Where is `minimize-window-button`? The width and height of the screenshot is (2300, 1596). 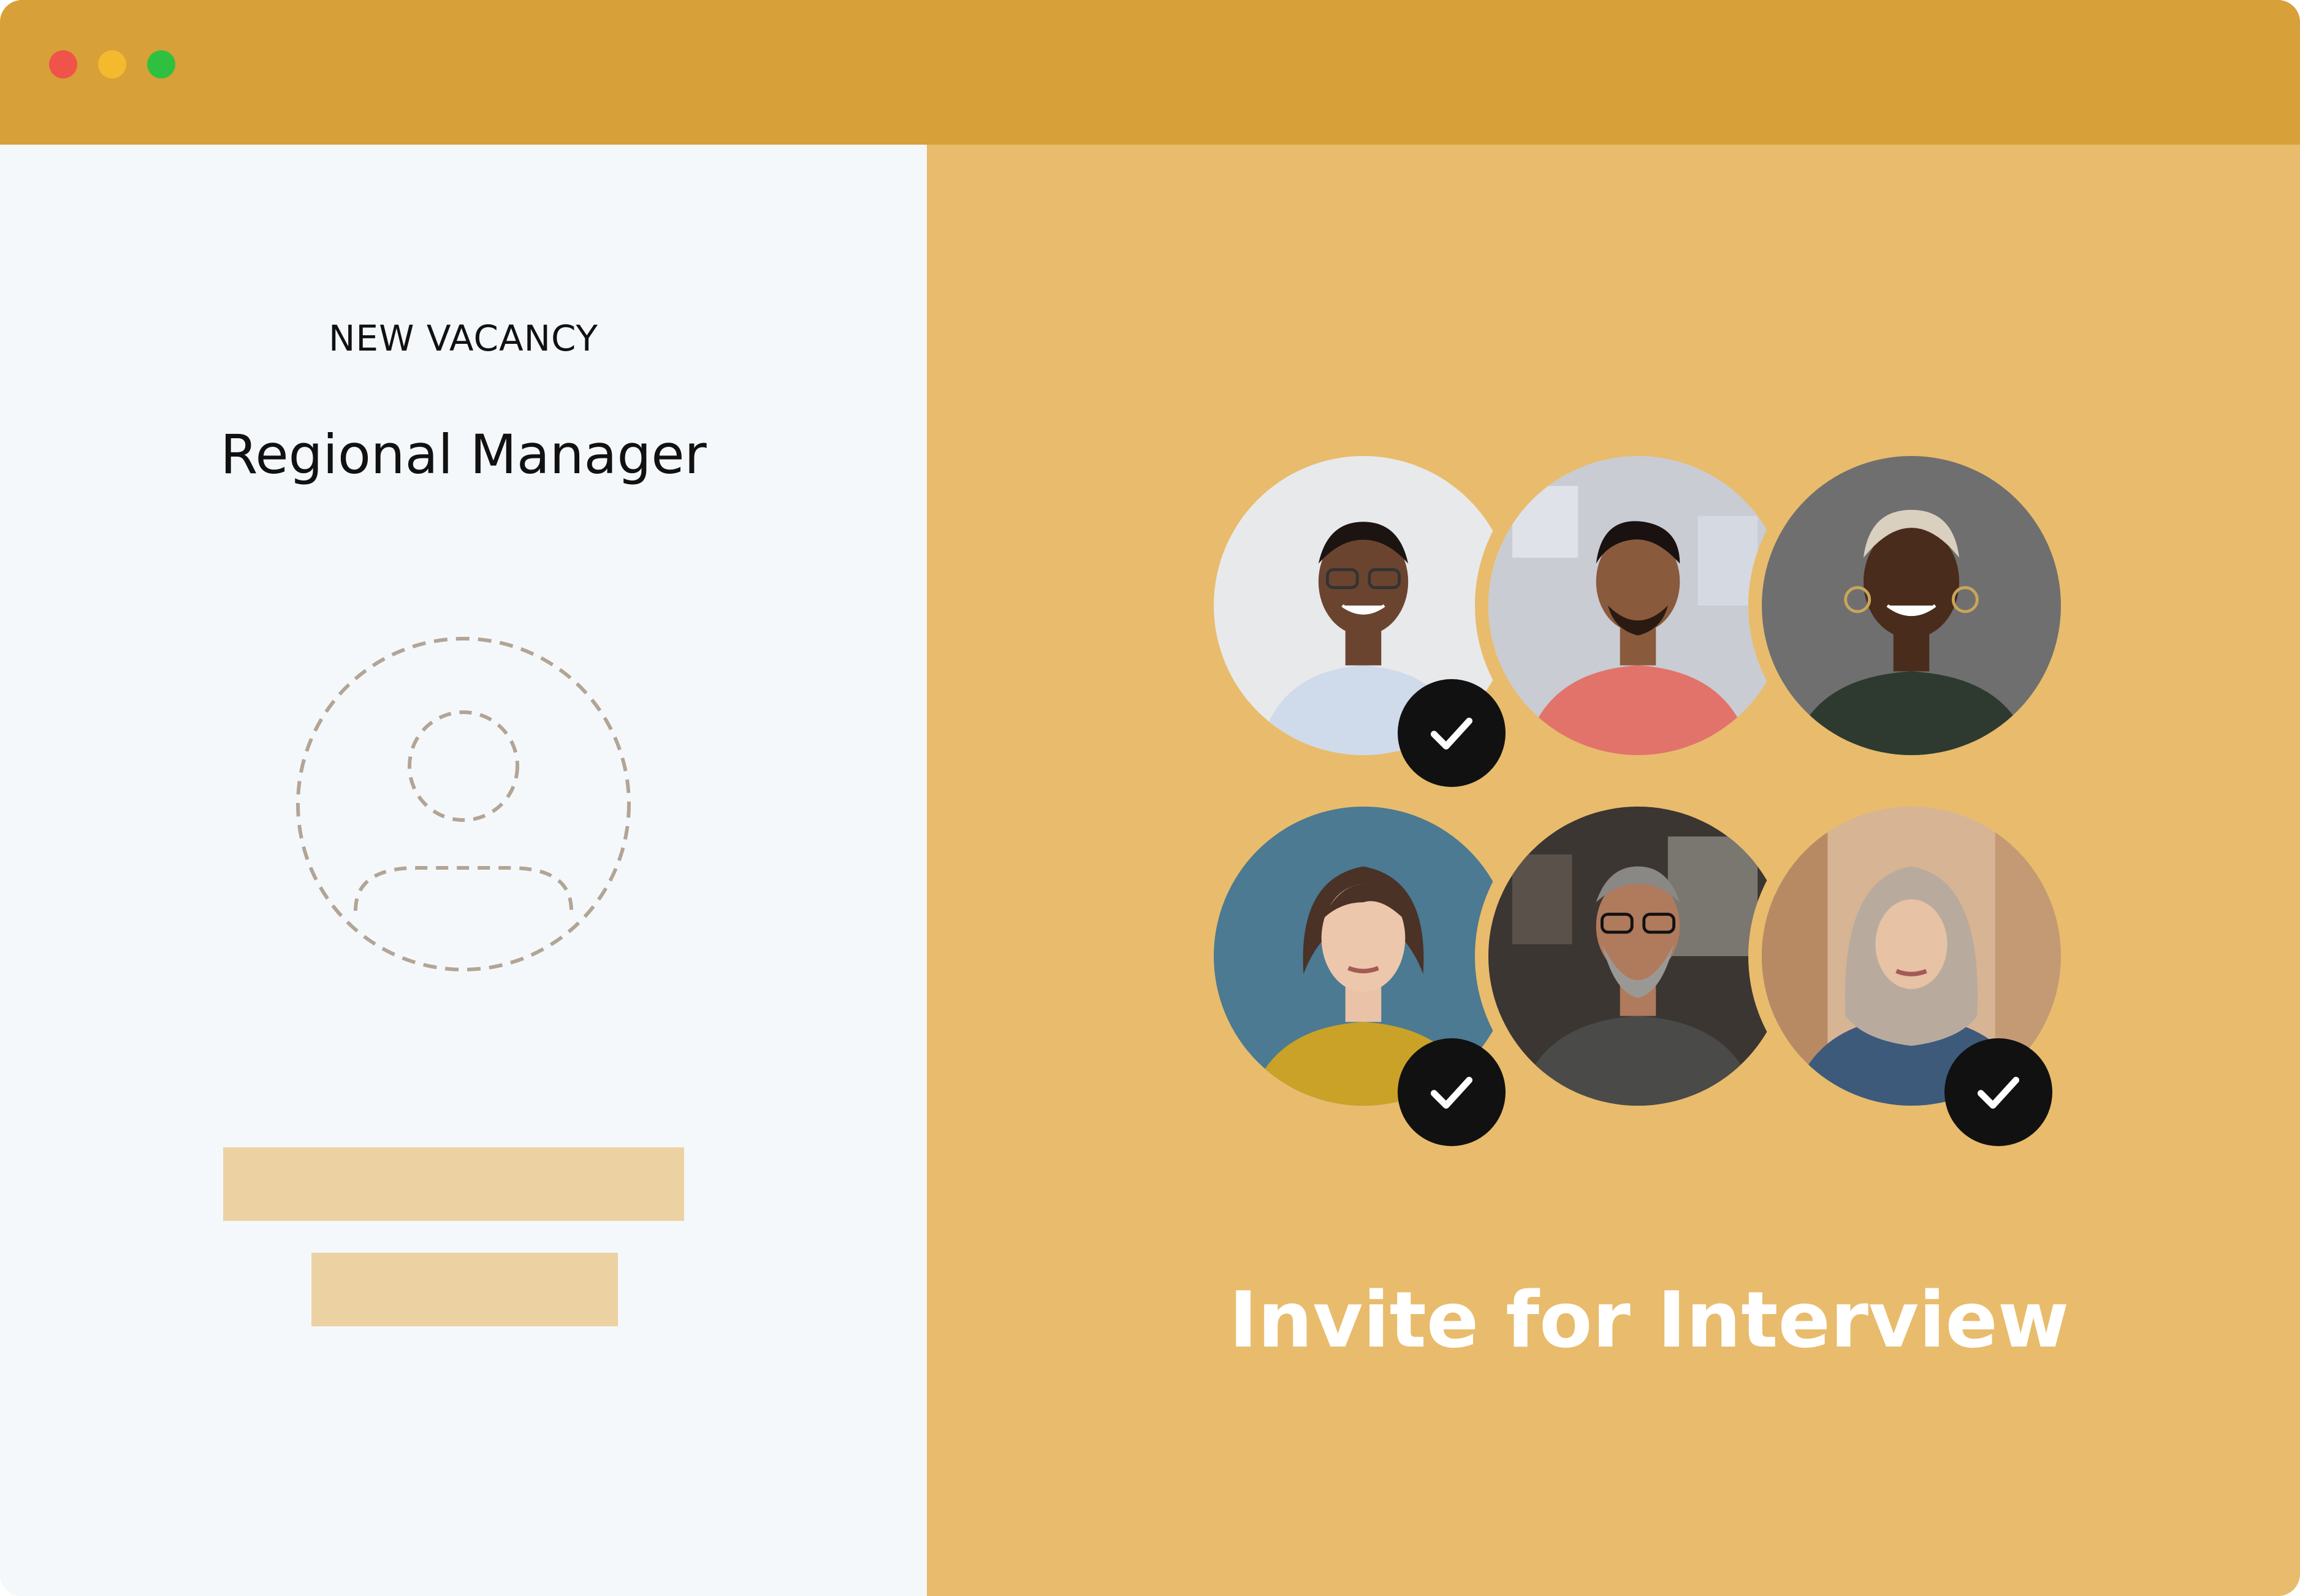 minimize-window-button is located at coordinates (112, 64).